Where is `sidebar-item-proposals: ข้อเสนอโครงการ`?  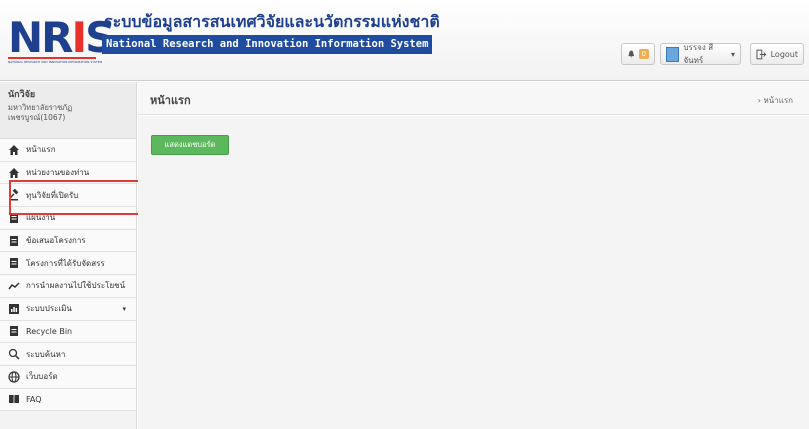 sidebar-item-proposals: ข้อเสนอโครงการ is located at coordinates (68, 241).